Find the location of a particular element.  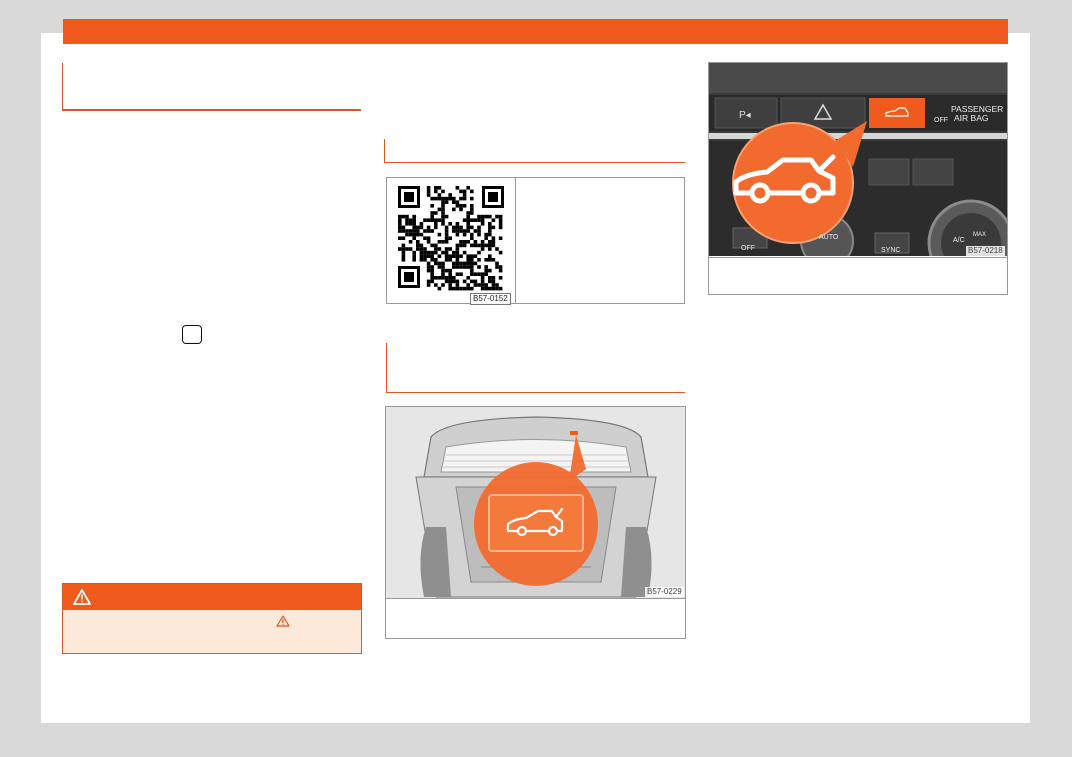

qr-code-image is located at coordinates (451, 240).